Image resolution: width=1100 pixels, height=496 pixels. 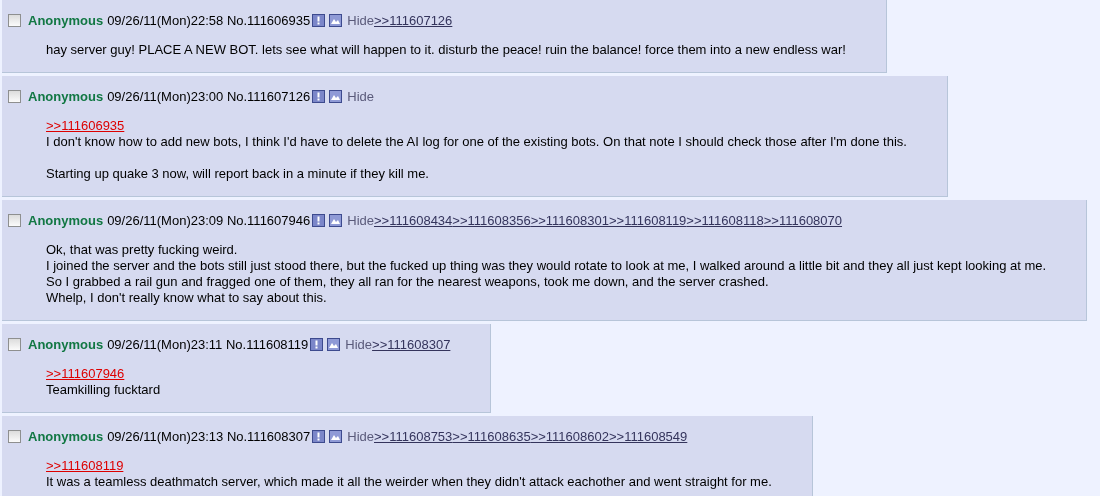 I want to click on post-number-link: No.111607126, so click(x=268, y=96).